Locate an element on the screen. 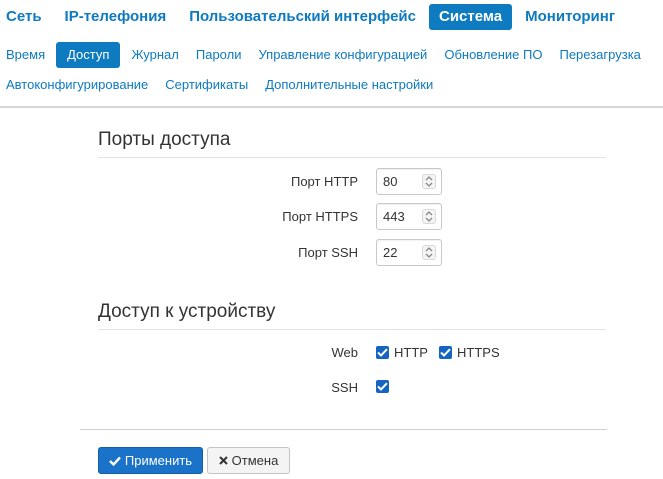  subnav-item-passwords: Пароли is located at coordinates (219, 55).